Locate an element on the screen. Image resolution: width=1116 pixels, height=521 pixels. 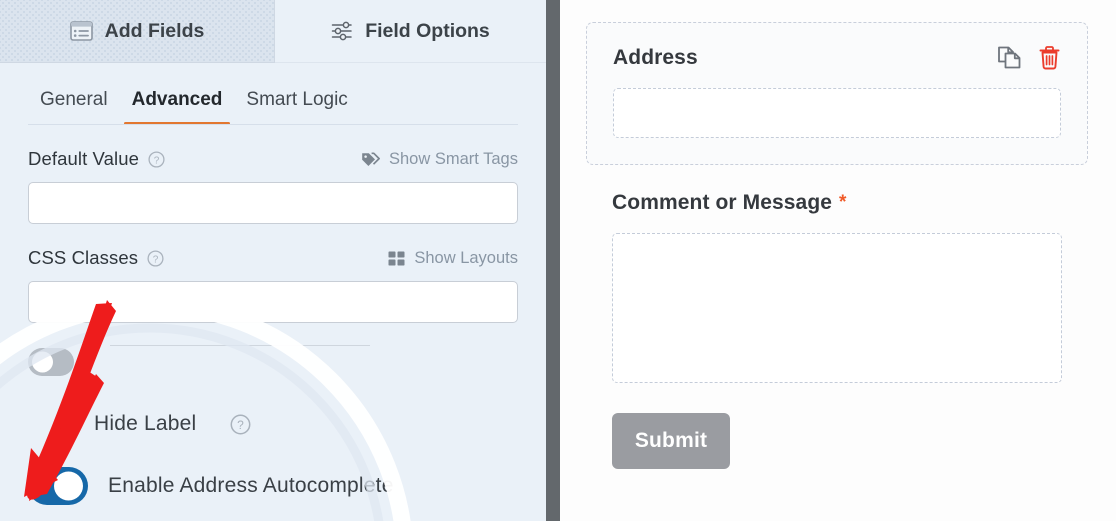
tab-add-fields-label: Add Fields is located at coordinates (154, 30).